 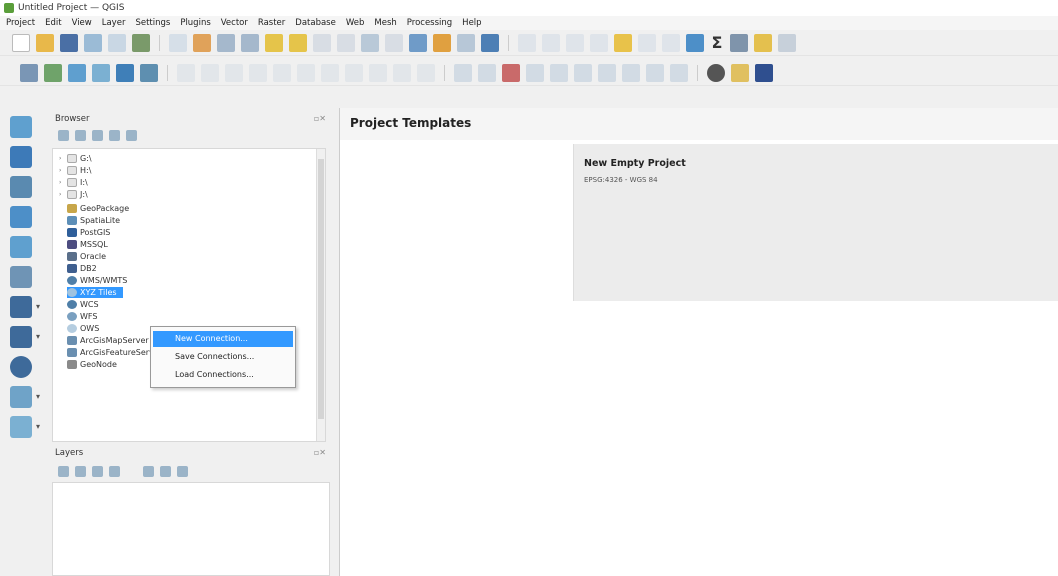 What do you see at coordinates (182, 471) in the screenshot?
I see `remove-layer-icon` at bounding box center [182, 471].